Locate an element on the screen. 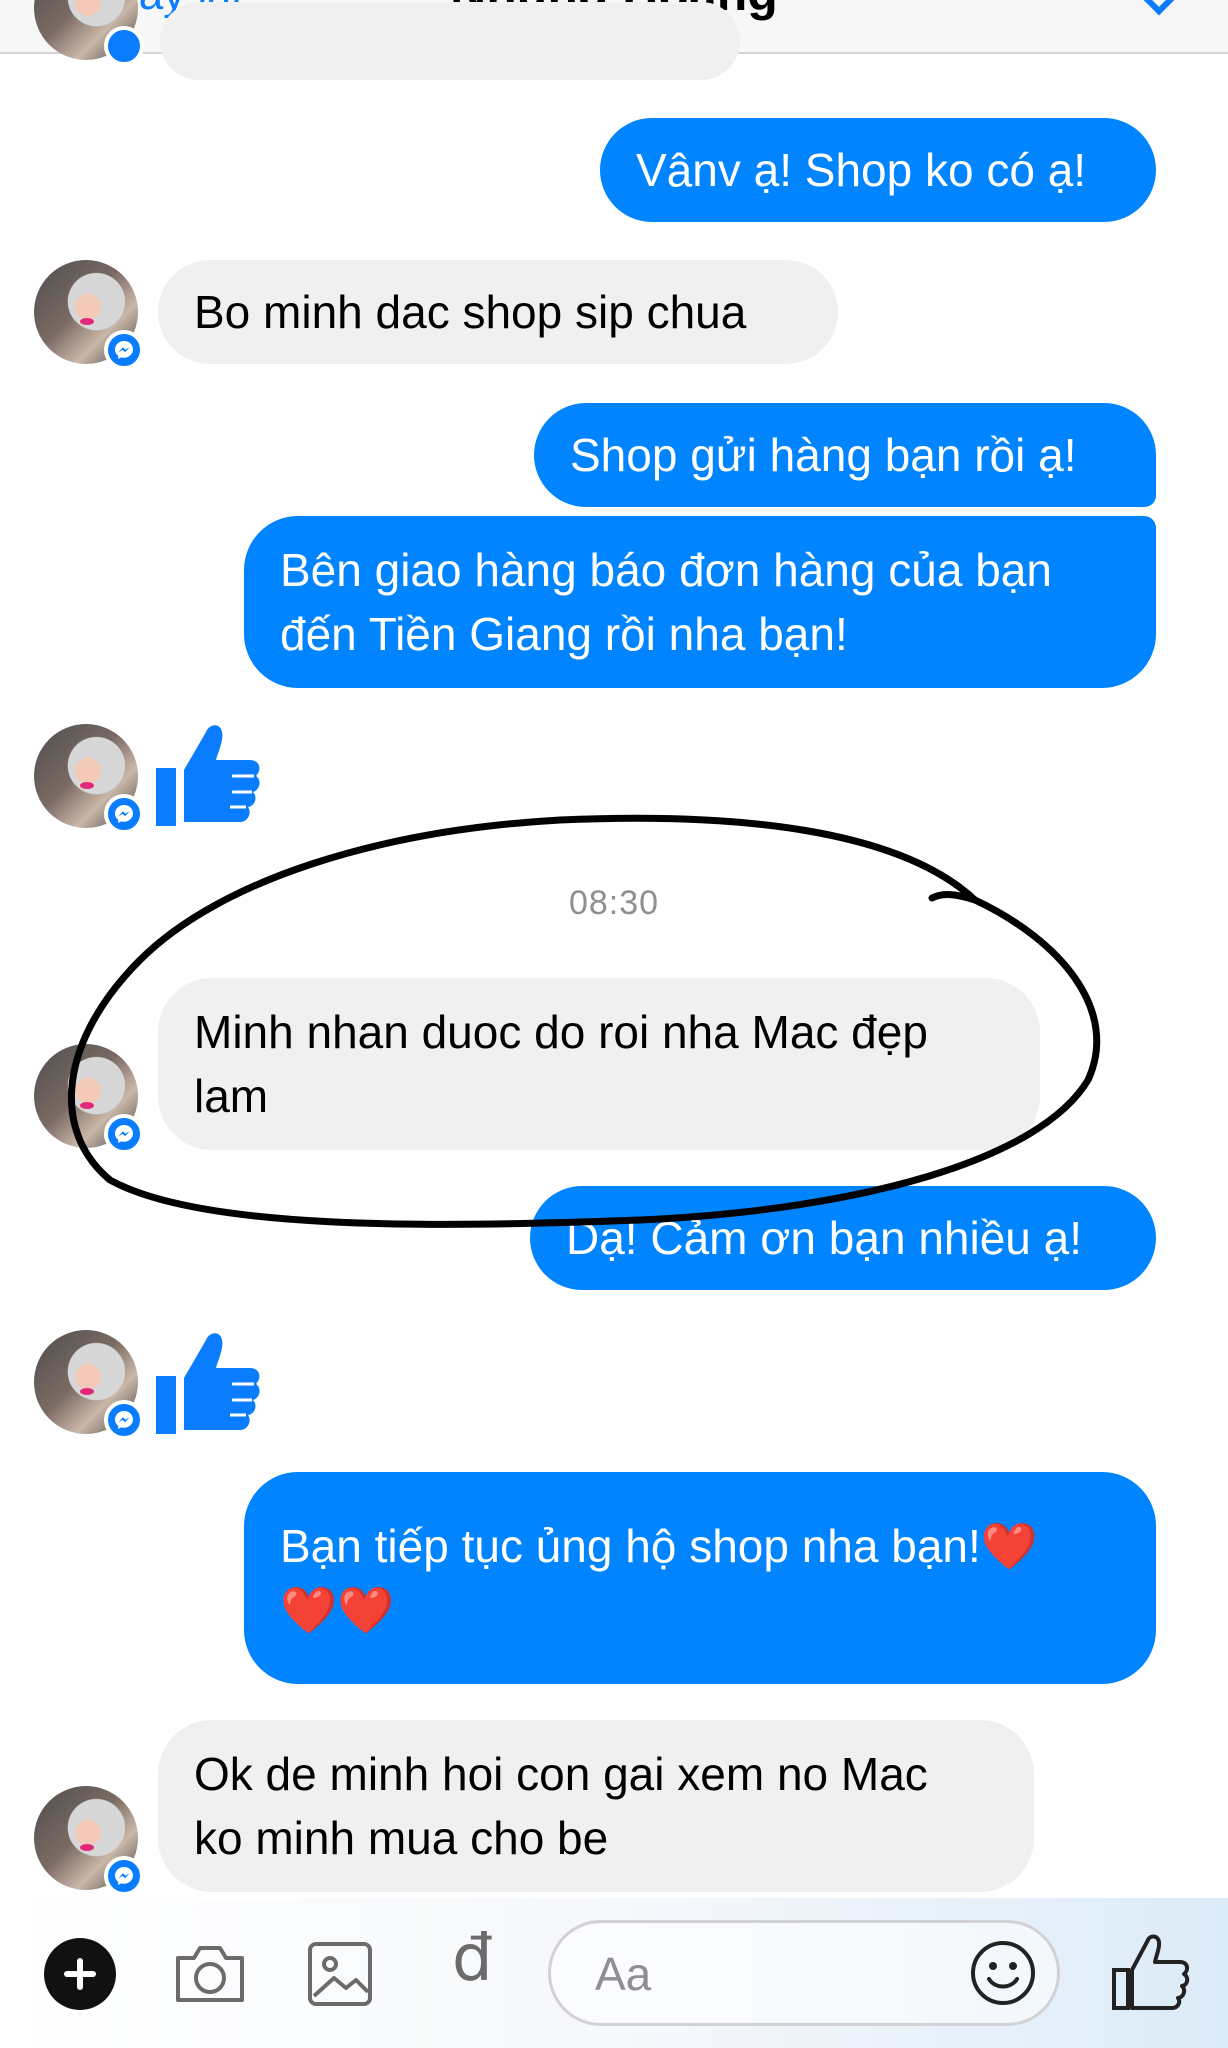 This screenshot has height=2048, width=1228. message-line: Bo minh dac shop sip chua is located at coordinates (470, 312).